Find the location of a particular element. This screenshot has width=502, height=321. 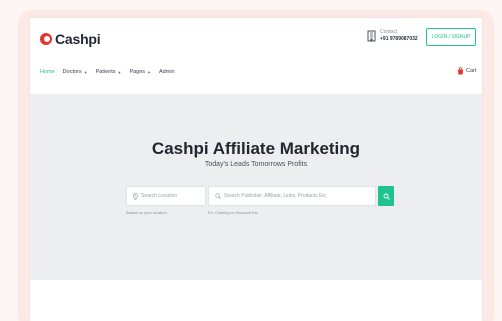

nav-item-home: Home is located at coordinates (47, 72).